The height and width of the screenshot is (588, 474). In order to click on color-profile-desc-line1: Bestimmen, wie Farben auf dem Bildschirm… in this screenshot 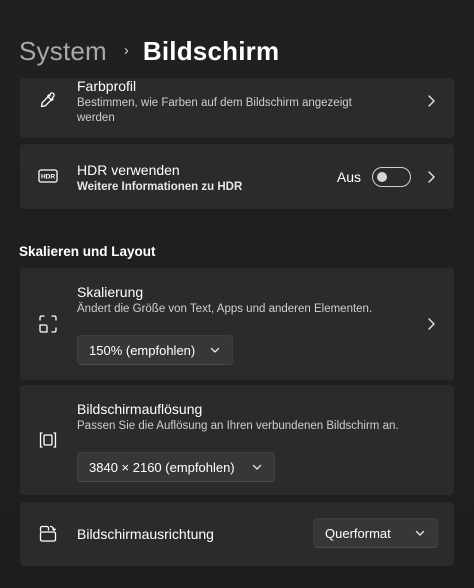, I will do `click(214, 103)`.